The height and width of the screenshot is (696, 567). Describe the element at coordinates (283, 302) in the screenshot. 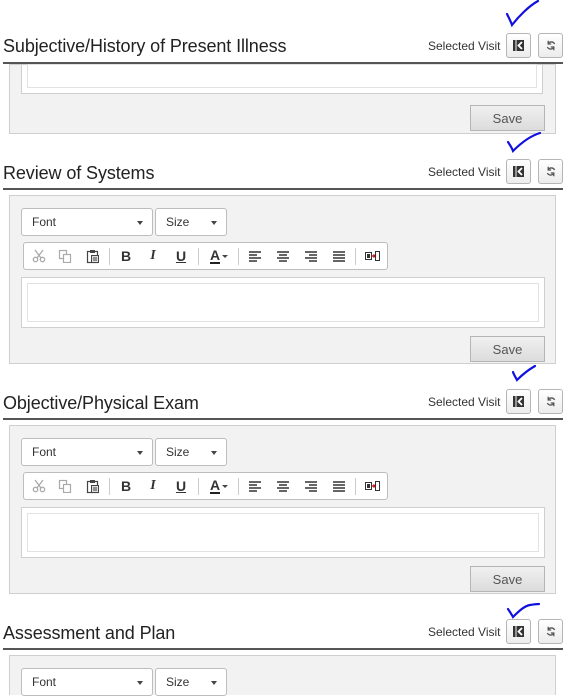

I see `review-of-systems-editor` at that location.